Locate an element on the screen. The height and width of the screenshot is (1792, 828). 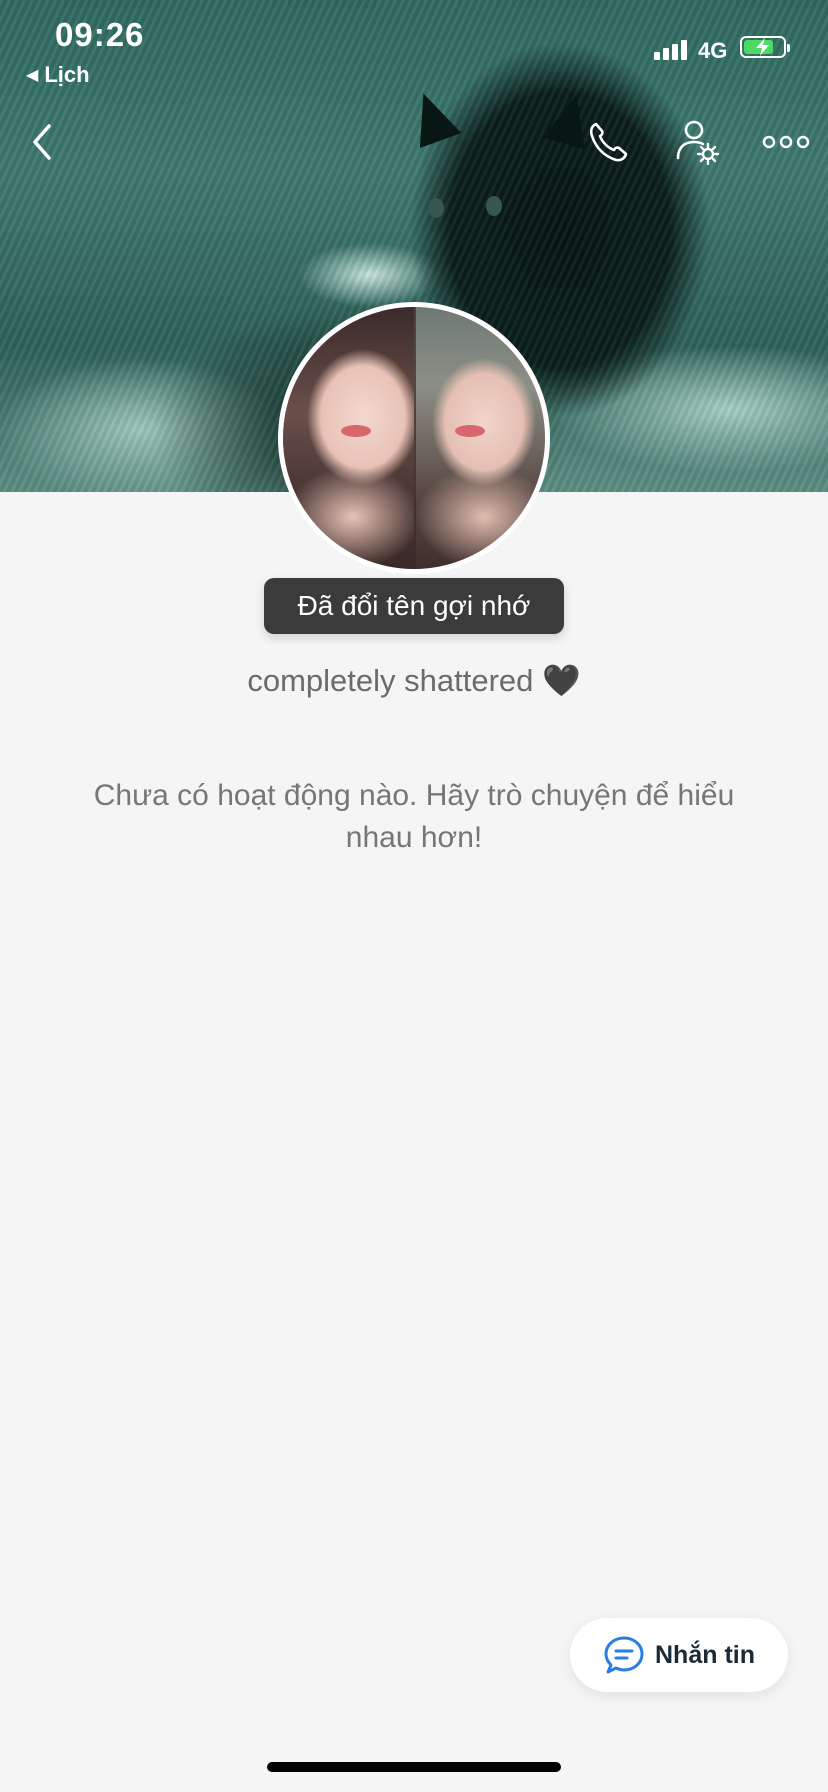
network-type: 4G is located at coordinates (713, 50).